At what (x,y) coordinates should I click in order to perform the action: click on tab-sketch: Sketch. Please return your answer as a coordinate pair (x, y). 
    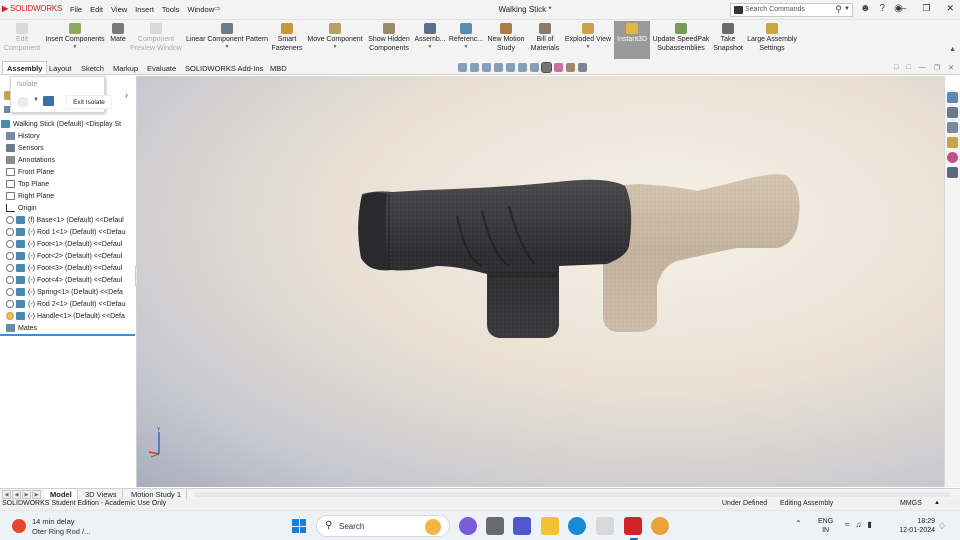
    Looking at the image, I should click on (92, 67).